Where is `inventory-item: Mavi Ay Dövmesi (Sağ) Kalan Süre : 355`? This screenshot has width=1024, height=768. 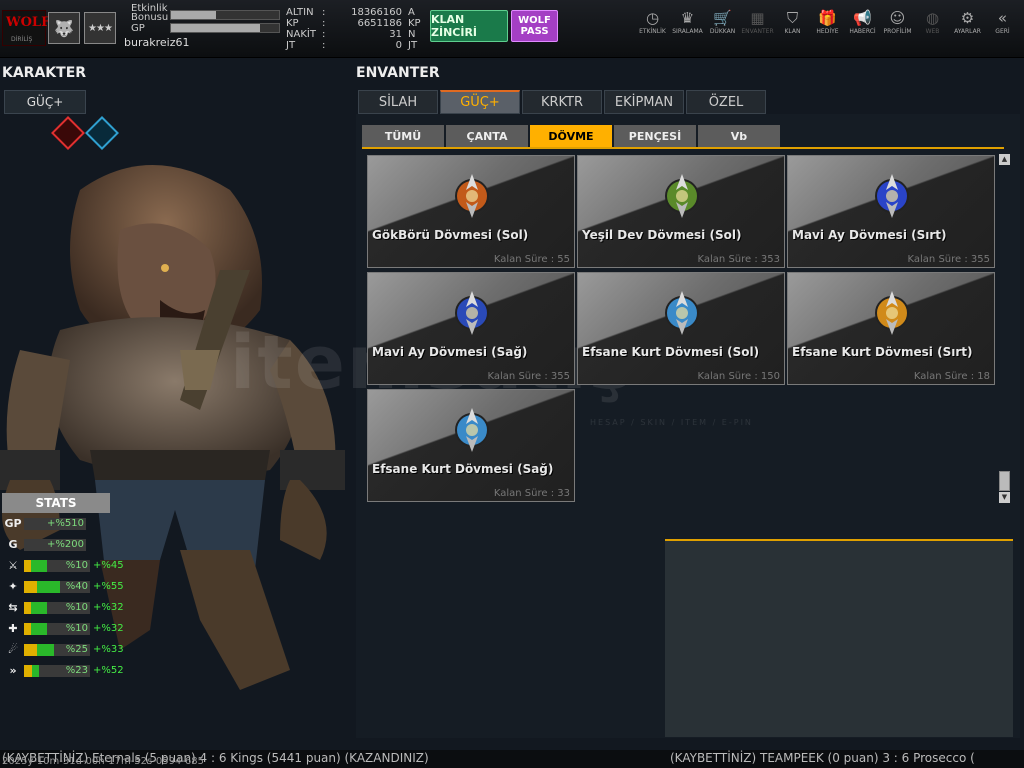 inventory-item: Mavi Ay Dövmesi (Sağ) Kalan Süre : 355 is located at coordinates (471, 328).